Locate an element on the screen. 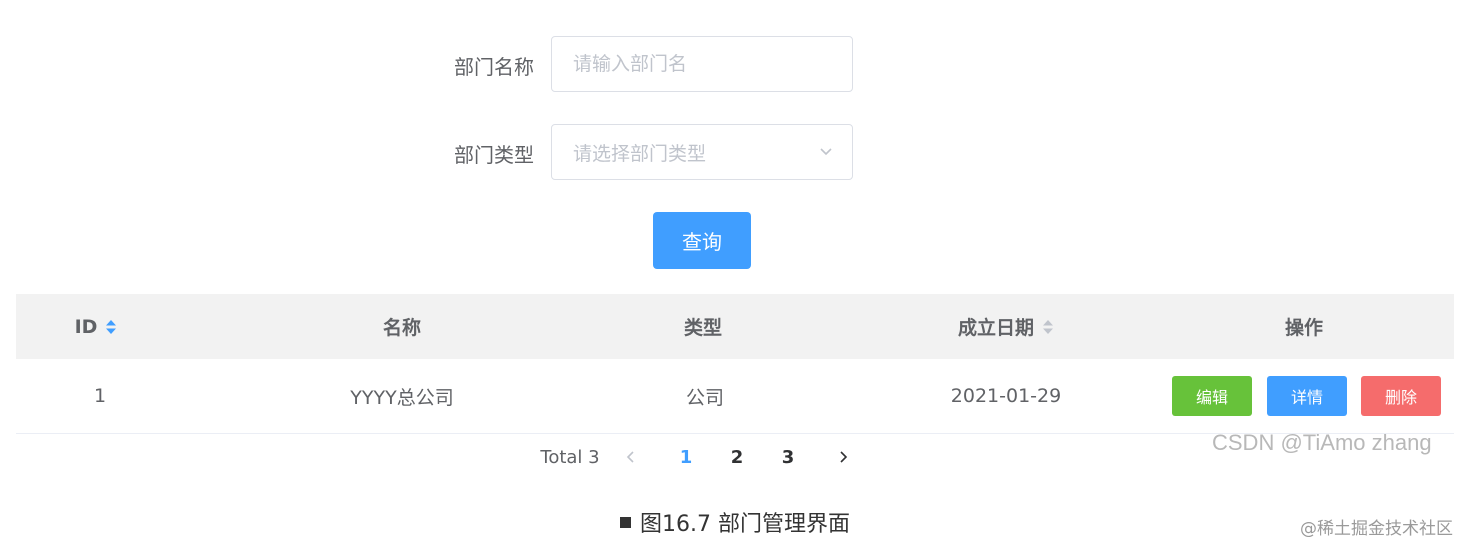 The image size is (1478, 554). chevron-left-icon is located at coordinates (630, 457).